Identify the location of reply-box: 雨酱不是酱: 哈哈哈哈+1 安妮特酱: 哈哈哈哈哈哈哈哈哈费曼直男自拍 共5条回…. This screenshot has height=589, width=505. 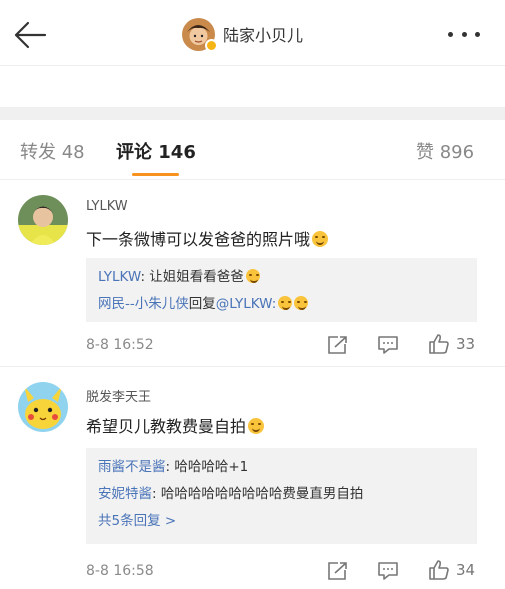
(281, 496).